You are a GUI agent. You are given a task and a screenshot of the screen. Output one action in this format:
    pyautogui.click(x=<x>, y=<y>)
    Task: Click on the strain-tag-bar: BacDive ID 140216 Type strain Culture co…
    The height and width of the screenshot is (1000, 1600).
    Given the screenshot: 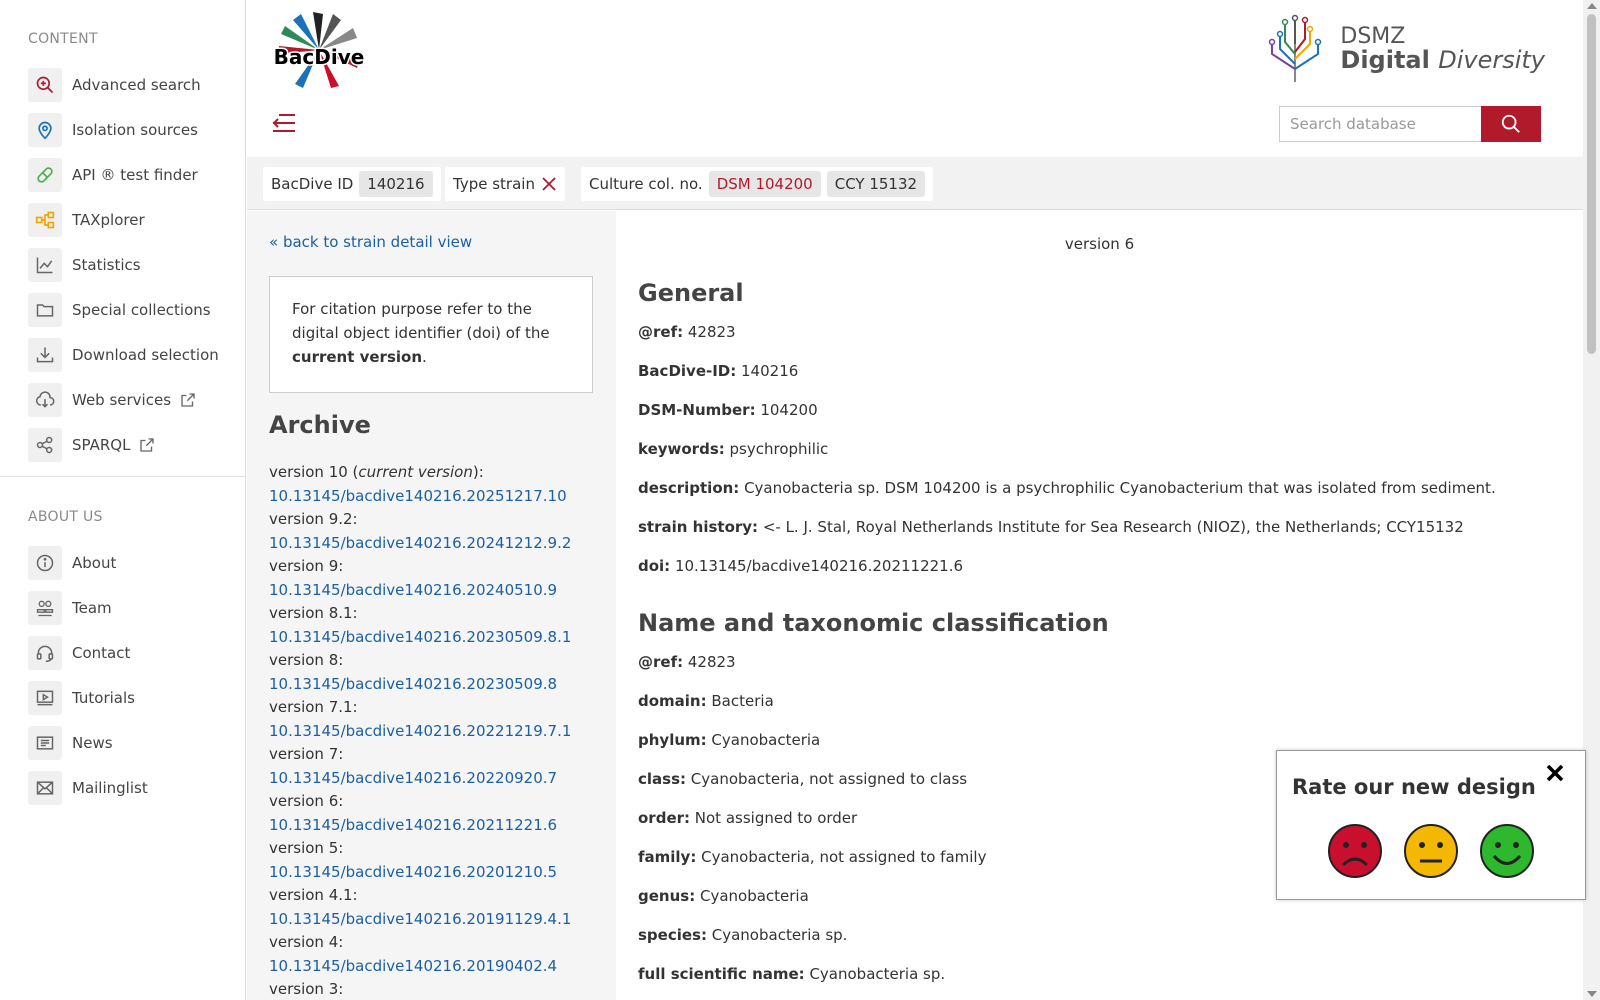 What is the action you would take?
    pyautogui.click(x=915, y=183)
    